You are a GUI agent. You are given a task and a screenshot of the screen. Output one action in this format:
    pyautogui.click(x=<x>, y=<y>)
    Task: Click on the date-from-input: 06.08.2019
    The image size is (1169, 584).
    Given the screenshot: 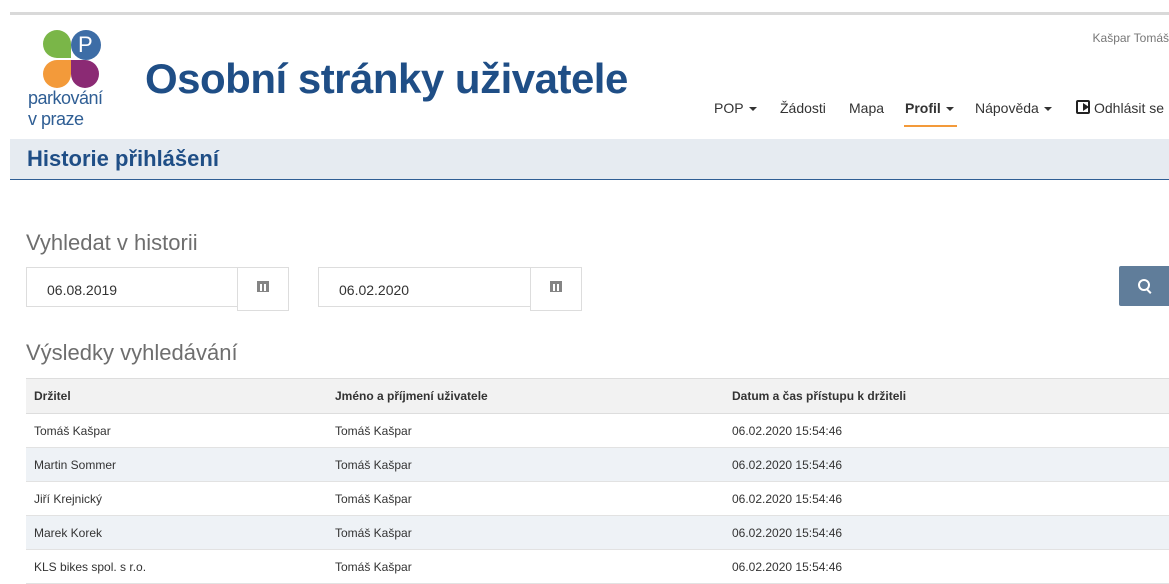 What is the action you would take?
    pyautogui.click(x=132, y=287)
    